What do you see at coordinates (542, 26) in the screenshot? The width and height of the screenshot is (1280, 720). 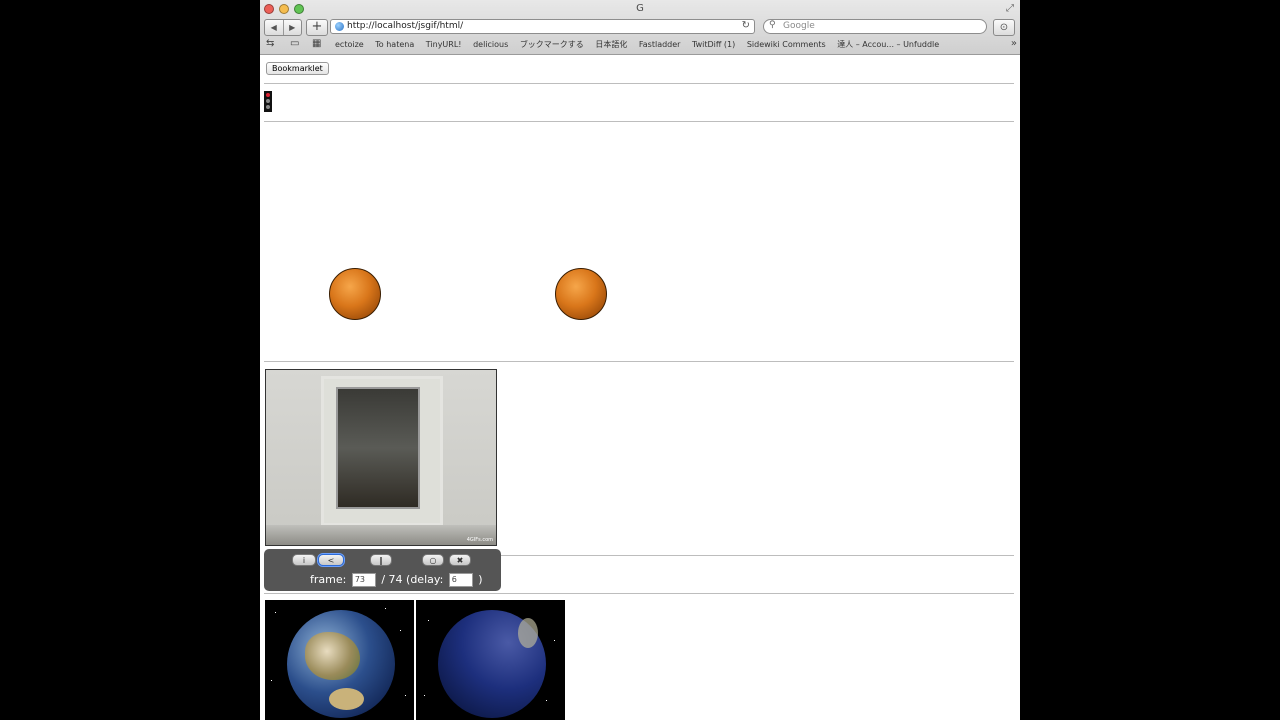 I see `address-bar: http://localhost/jsgif/html/ ↻` at bounding box center [542, 26].